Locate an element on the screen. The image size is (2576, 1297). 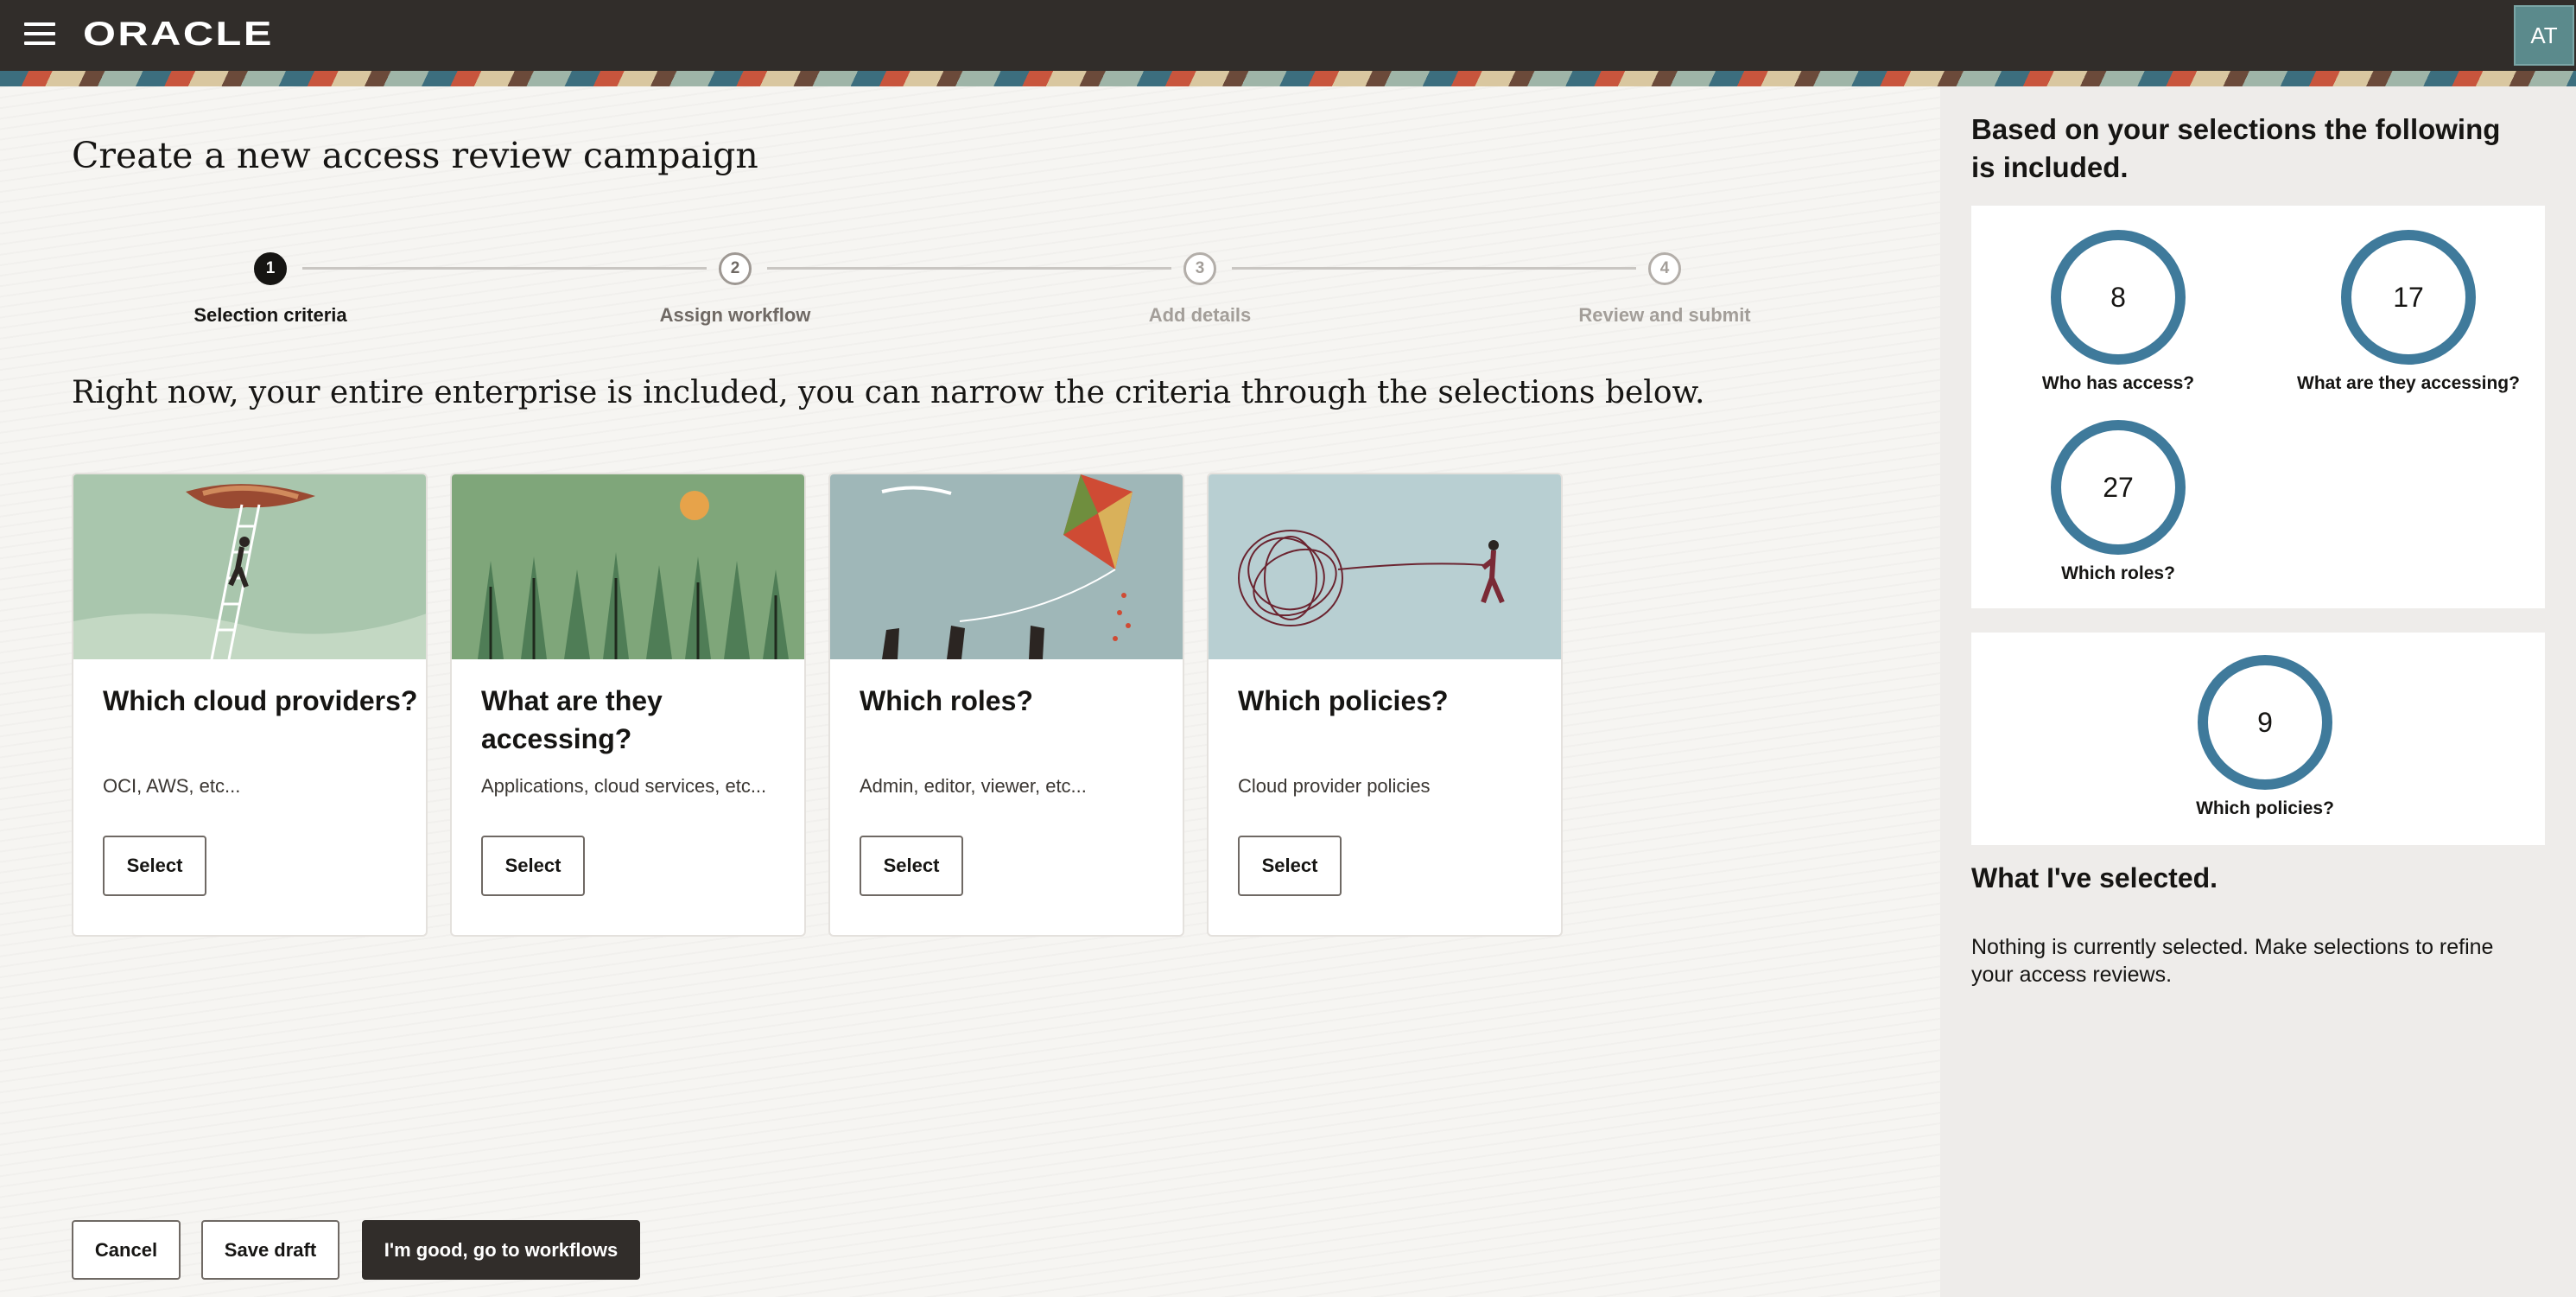
stat-label: Which policies? is located at coordinates (2265, 808).